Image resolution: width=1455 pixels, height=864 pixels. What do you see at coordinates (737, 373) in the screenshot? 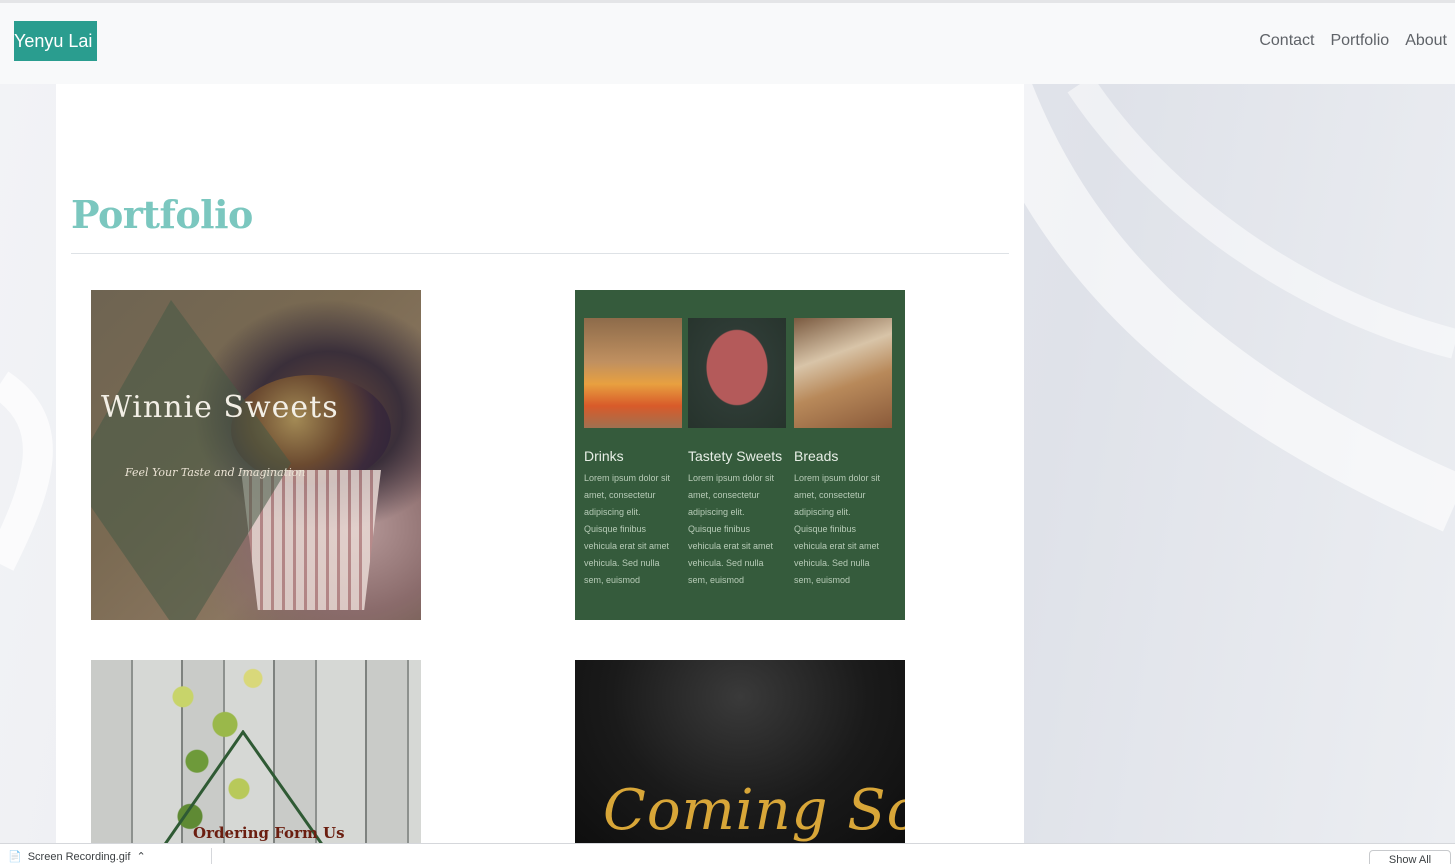
I see `macaron-photo` at bounding box center [737, 373].